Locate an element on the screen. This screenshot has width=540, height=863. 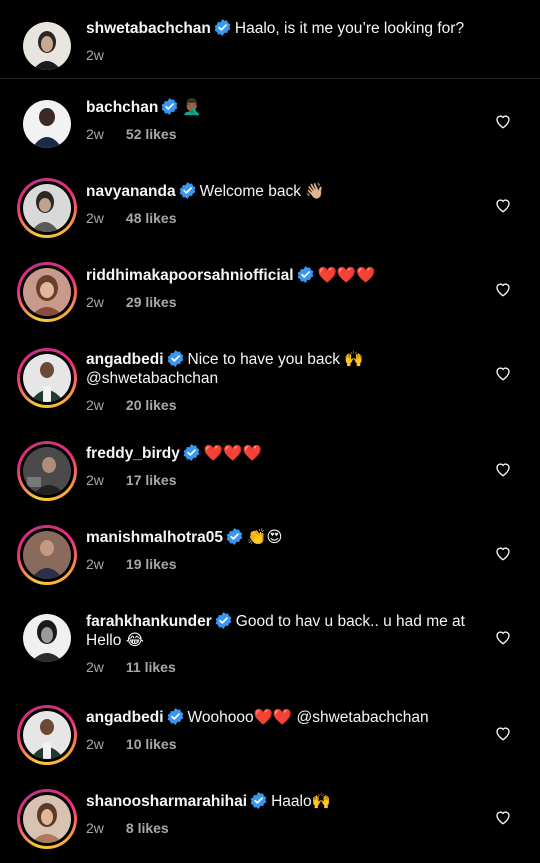
comment-likes: 19 likes is located at coordinates (151, 564).